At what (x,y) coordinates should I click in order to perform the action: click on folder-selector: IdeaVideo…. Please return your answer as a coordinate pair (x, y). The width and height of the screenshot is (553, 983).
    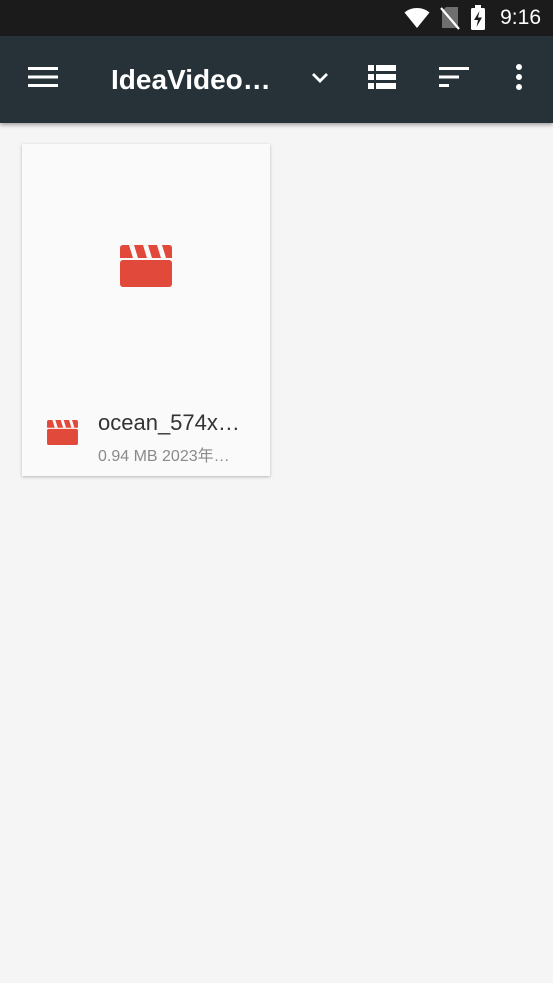
    Looking at the image, I should click on (220, 79).